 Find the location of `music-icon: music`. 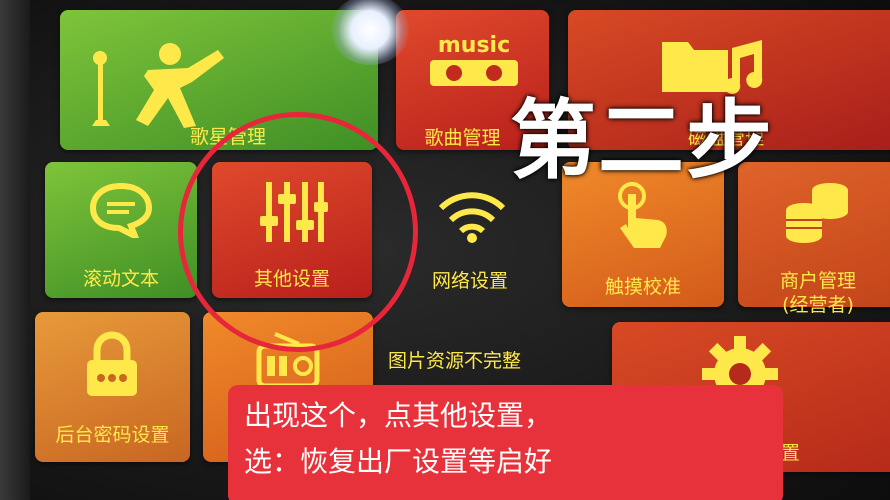

music-icon: music is located at coordinates (474, 59).